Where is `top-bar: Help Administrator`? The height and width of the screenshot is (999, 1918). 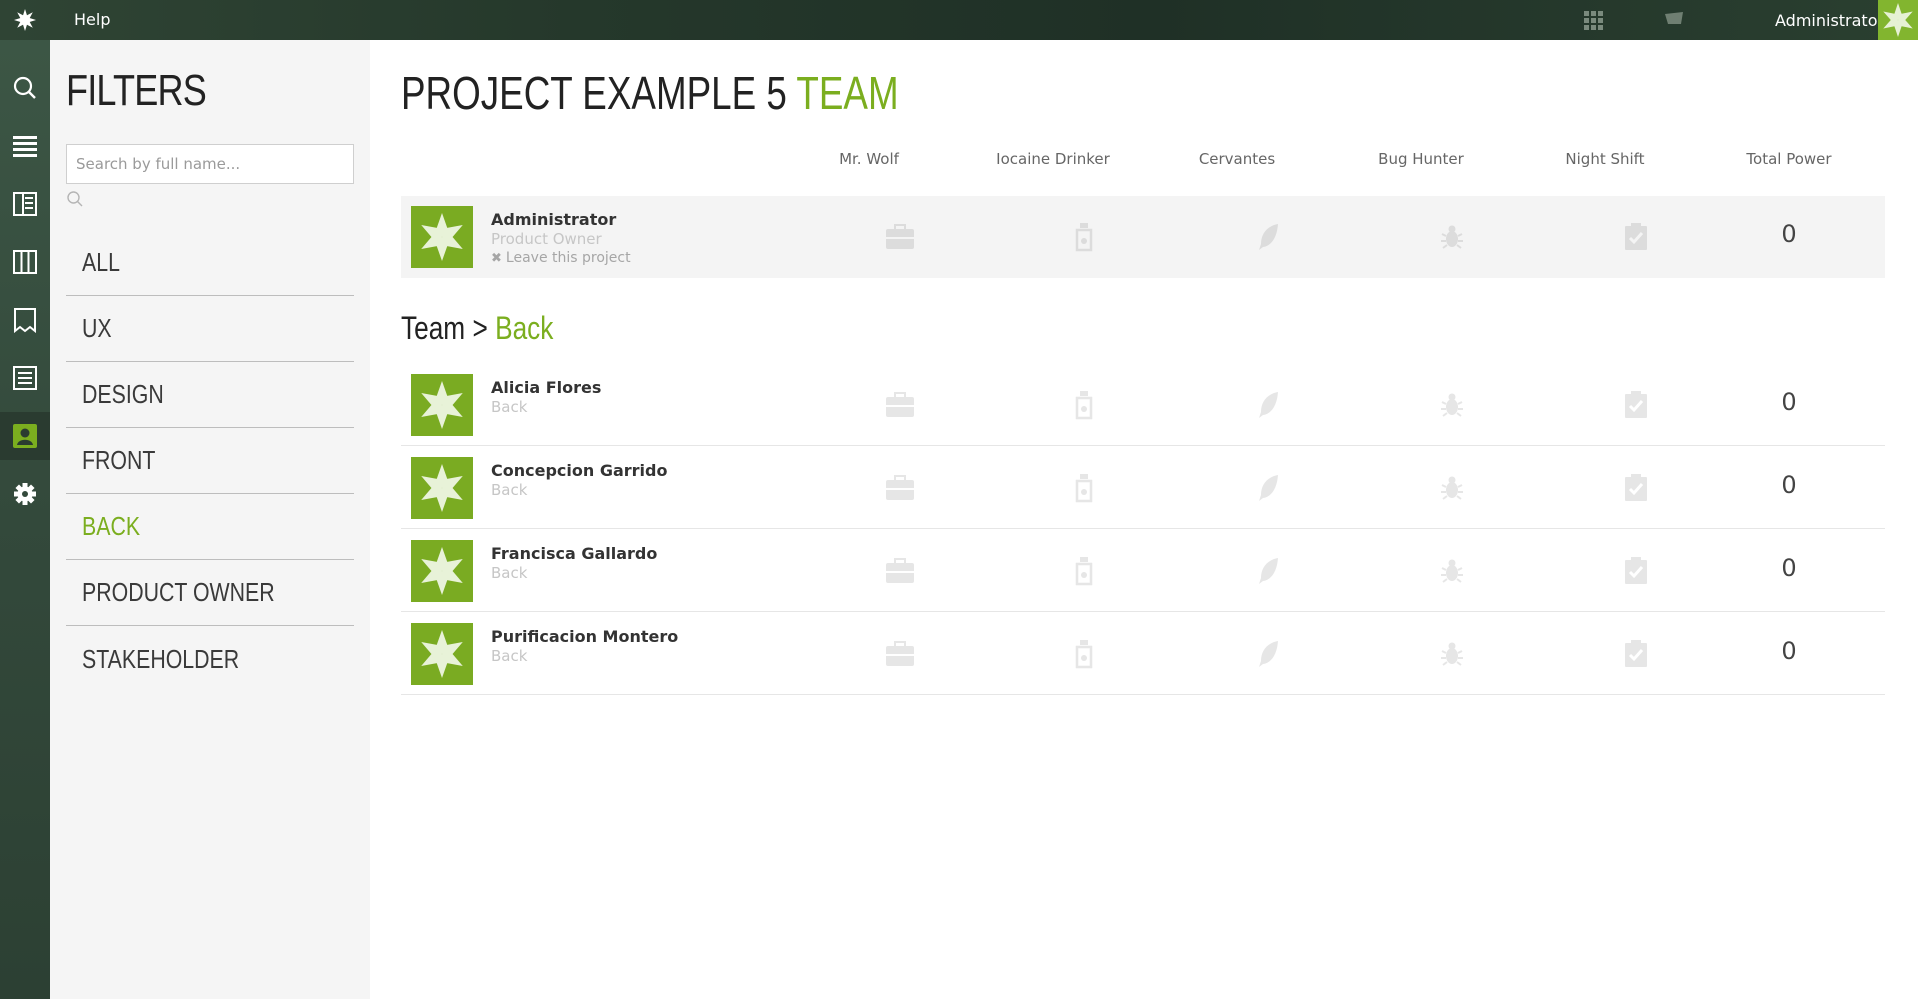
top-bar: Help Administrator is located at coordinates (959, 20).